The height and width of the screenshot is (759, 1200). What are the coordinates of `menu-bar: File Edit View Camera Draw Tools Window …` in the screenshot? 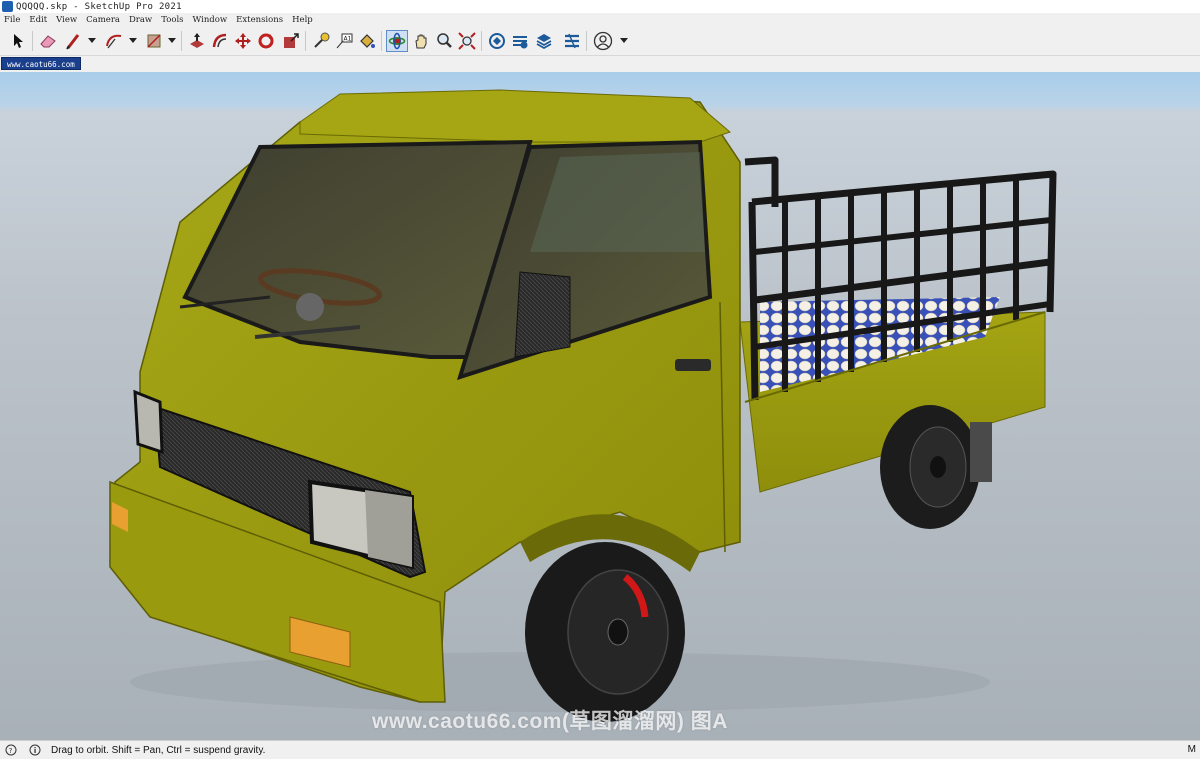 It's located at (600, 20).